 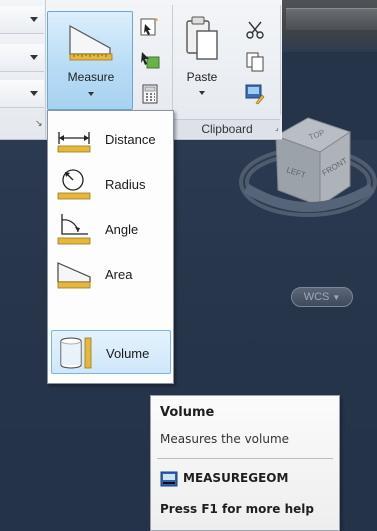 I want to click on radius-icon, so click(x=74, y=184).